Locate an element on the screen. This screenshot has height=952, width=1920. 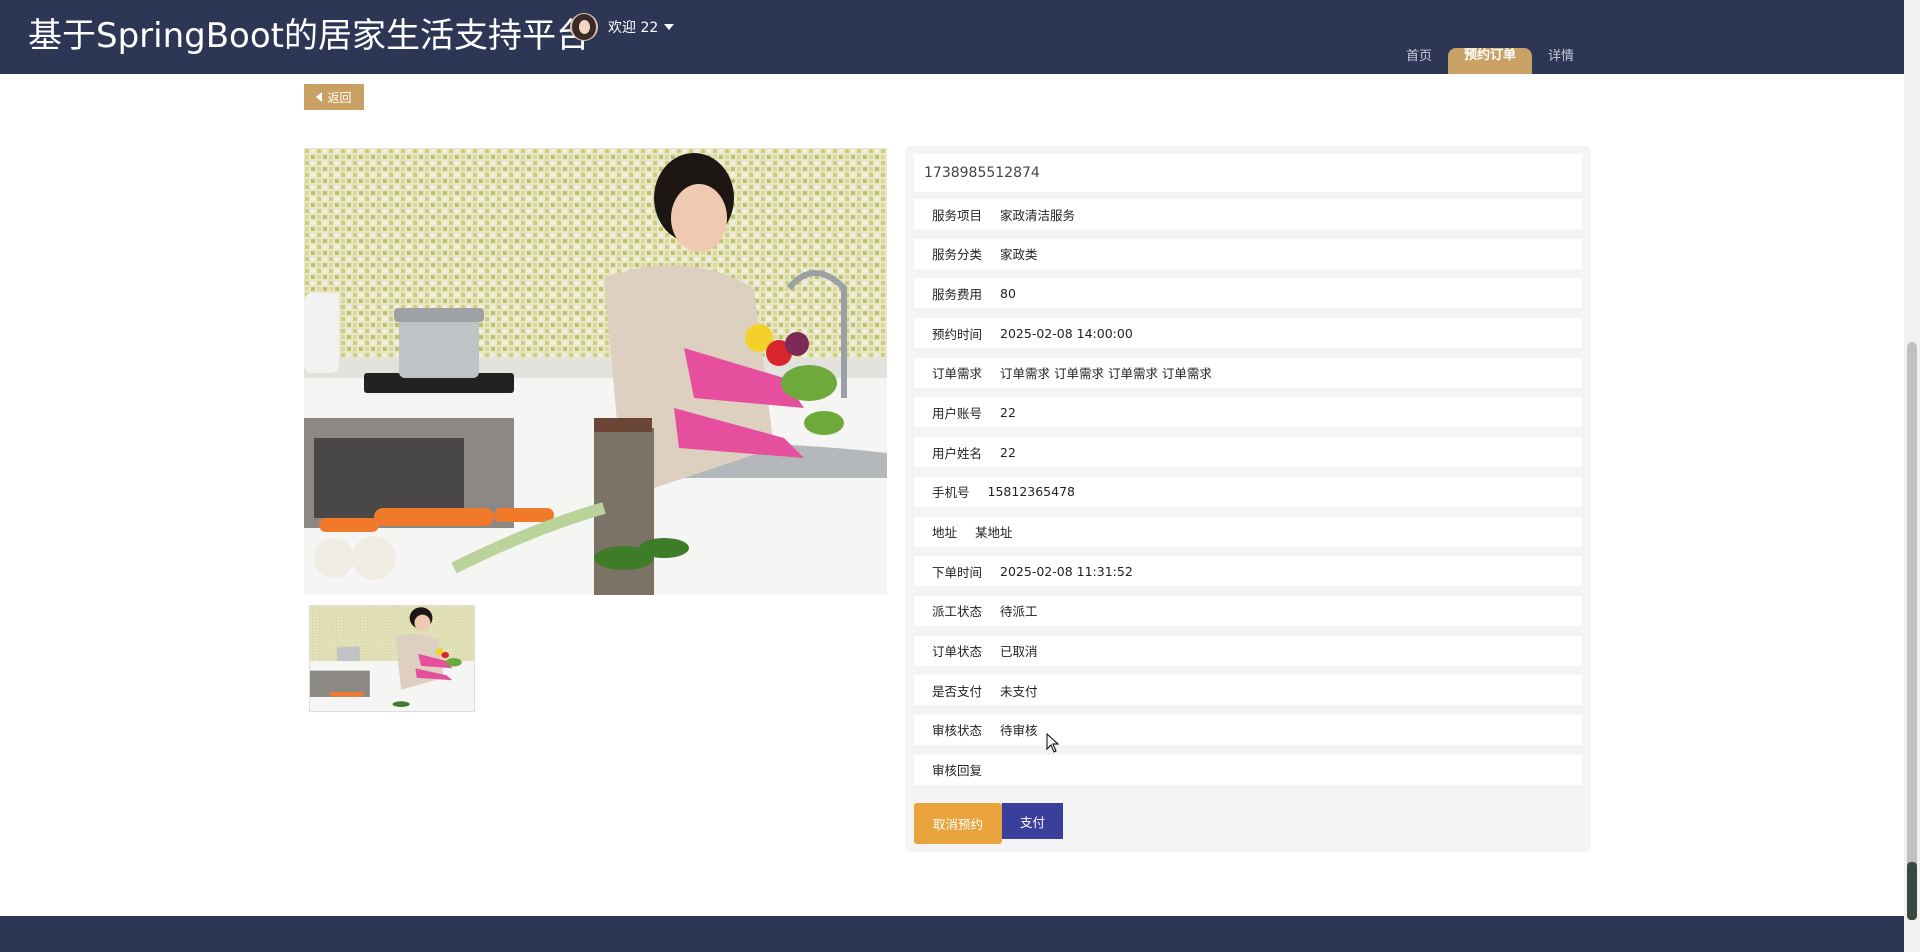
side-widget is located at coordinates (1912, 891).